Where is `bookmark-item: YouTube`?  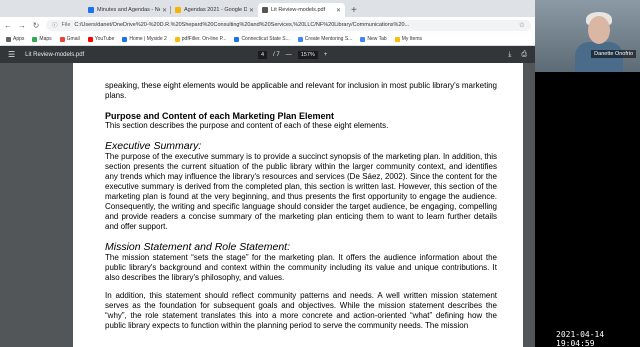
bookmark-item: YouTube is located at coordinates (101, 39).